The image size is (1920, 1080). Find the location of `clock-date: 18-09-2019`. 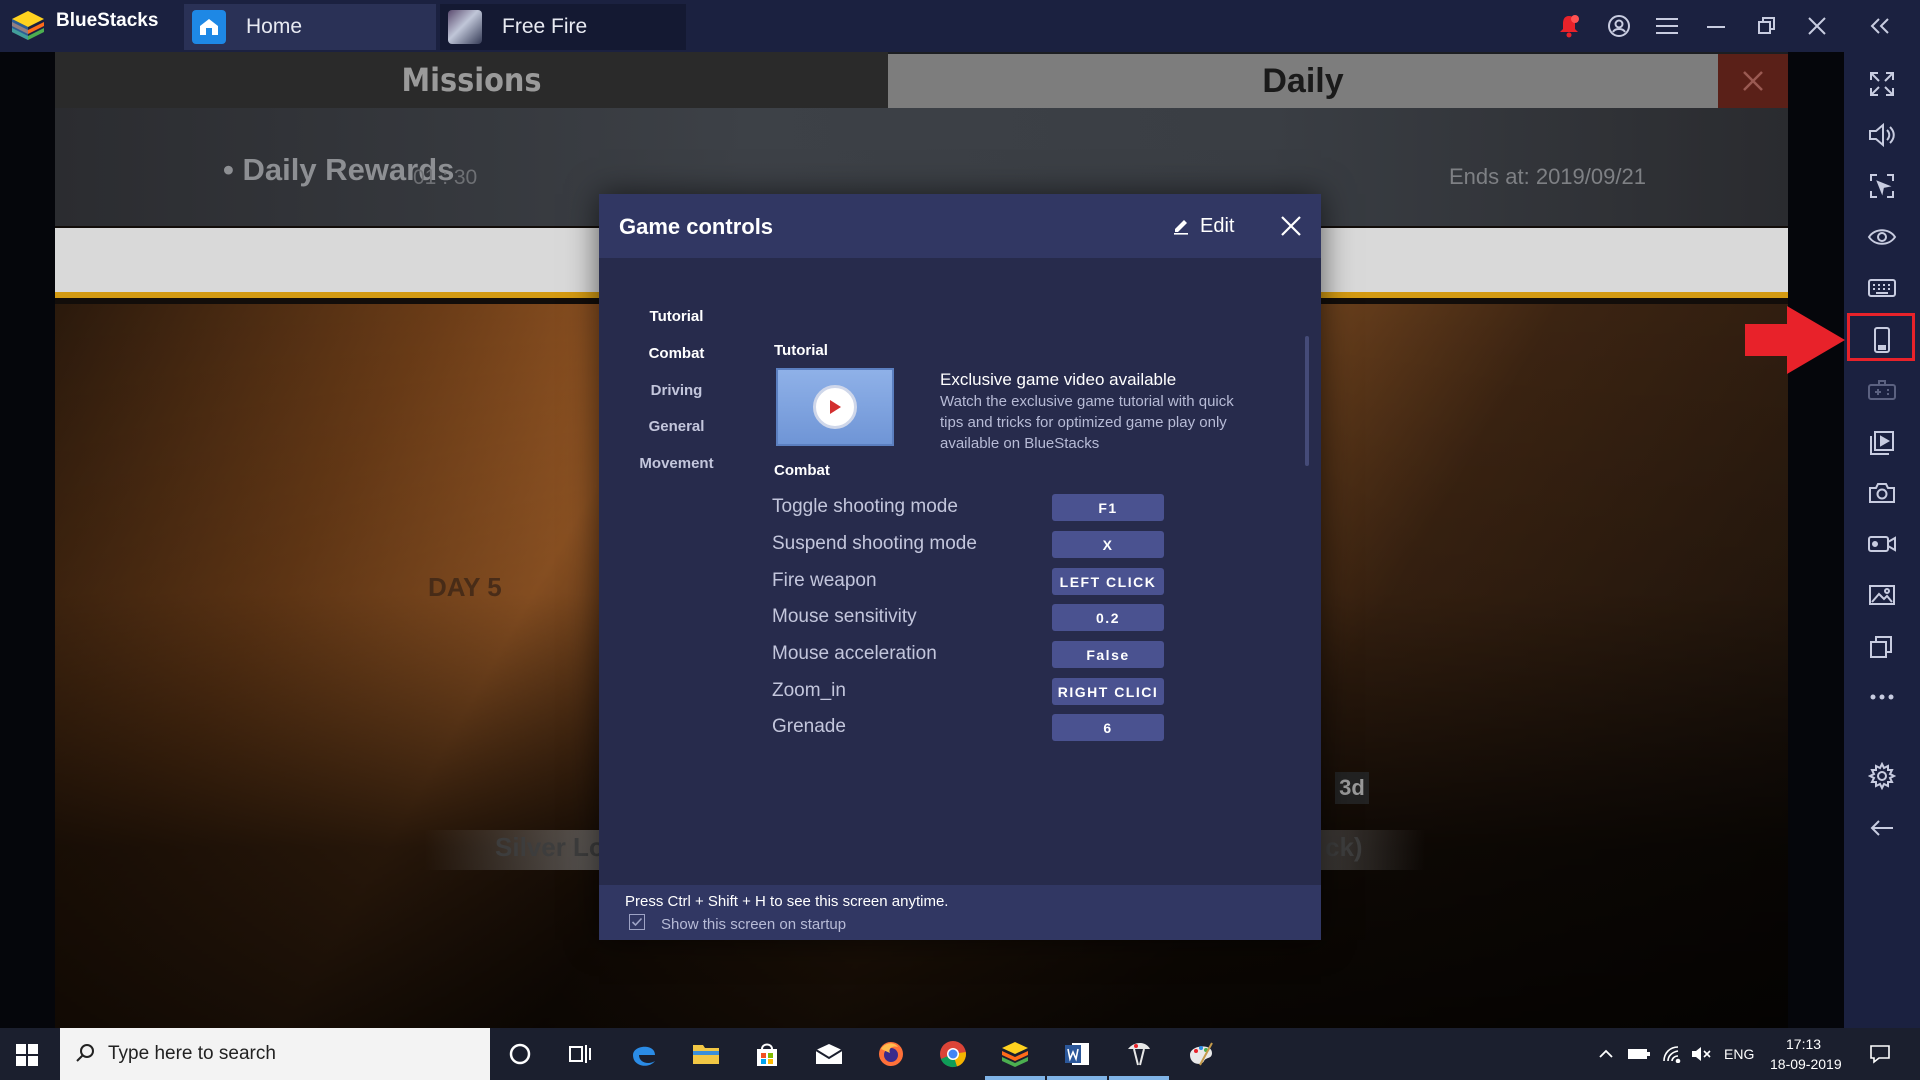

clock-date: 18-09-2019 is located at coordinates (1806, 1064).